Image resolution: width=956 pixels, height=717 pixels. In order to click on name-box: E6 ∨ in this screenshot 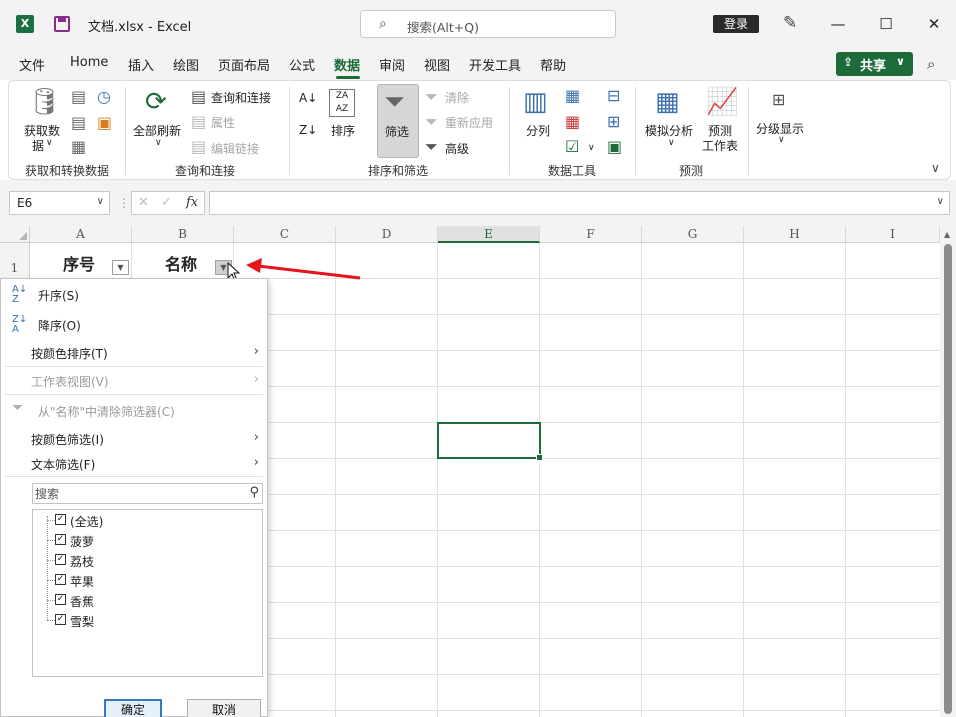, I will do `click(59, 203)`.